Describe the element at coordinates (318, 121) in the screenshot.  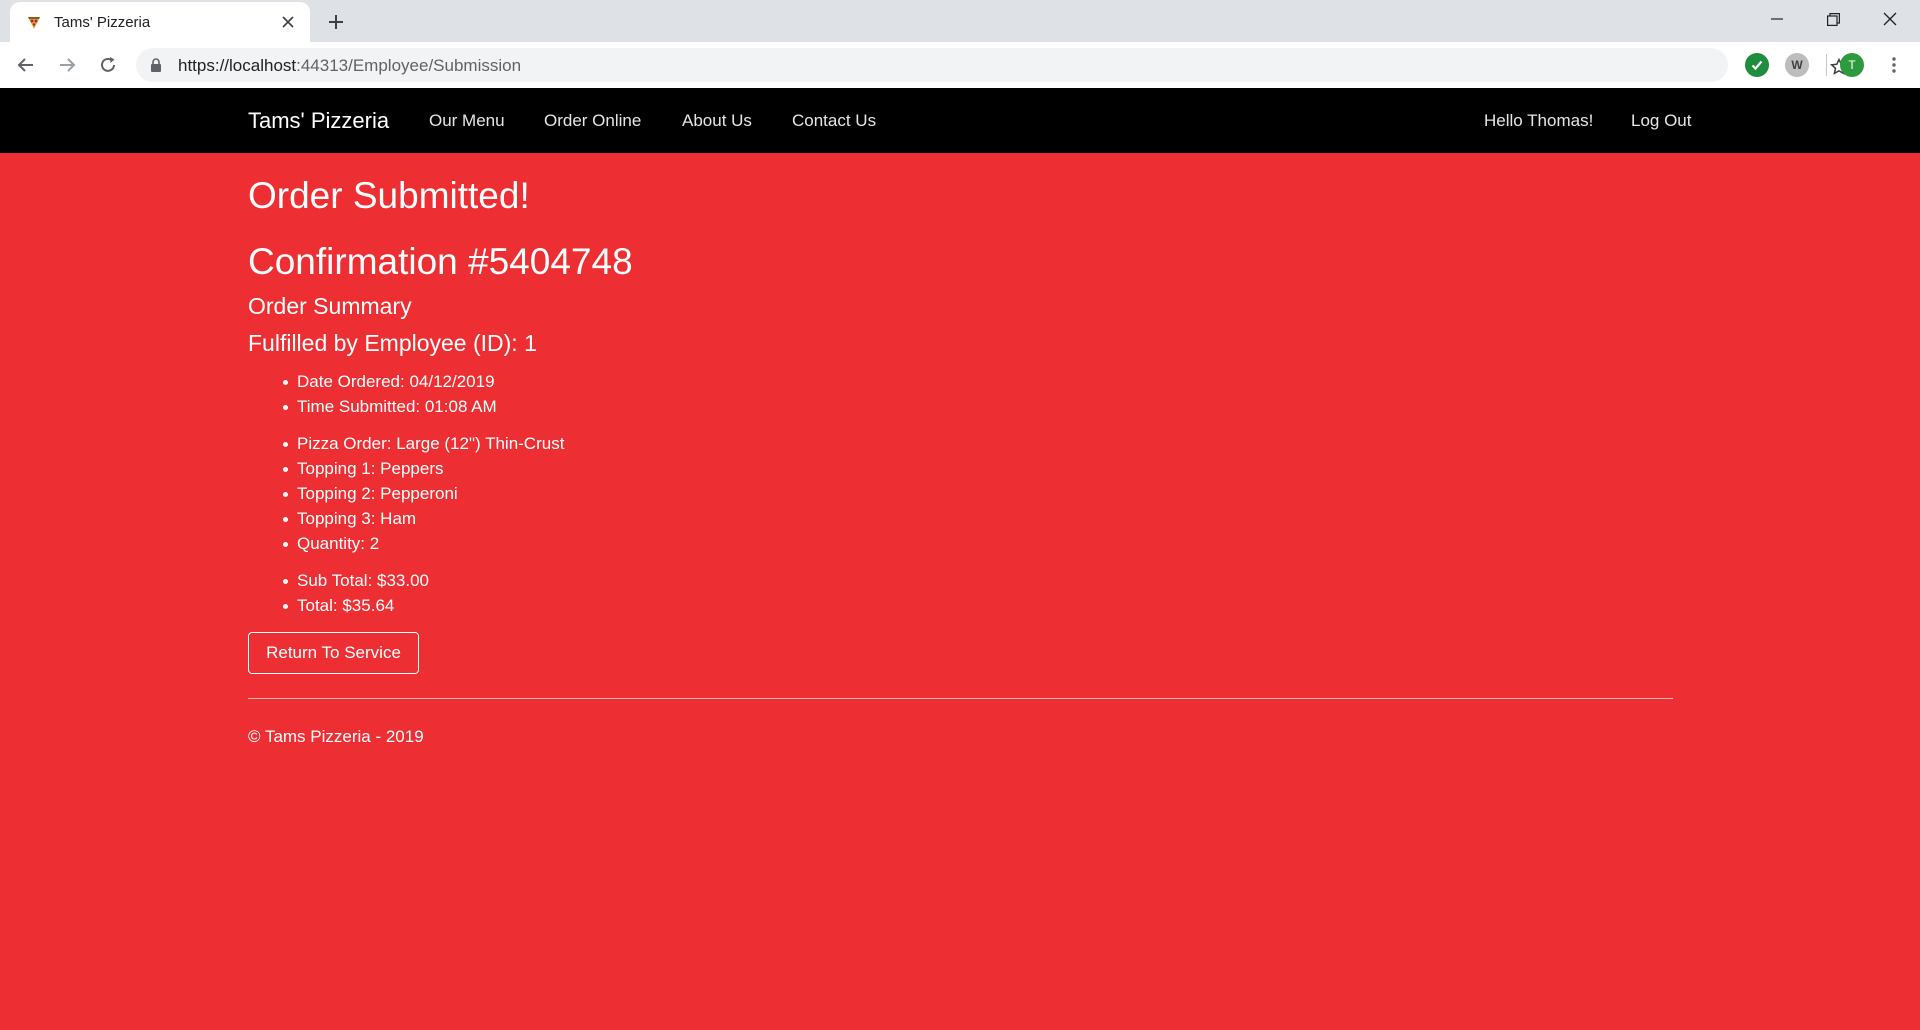
I see `brand-link: Tams' Pizzeria` at that location.